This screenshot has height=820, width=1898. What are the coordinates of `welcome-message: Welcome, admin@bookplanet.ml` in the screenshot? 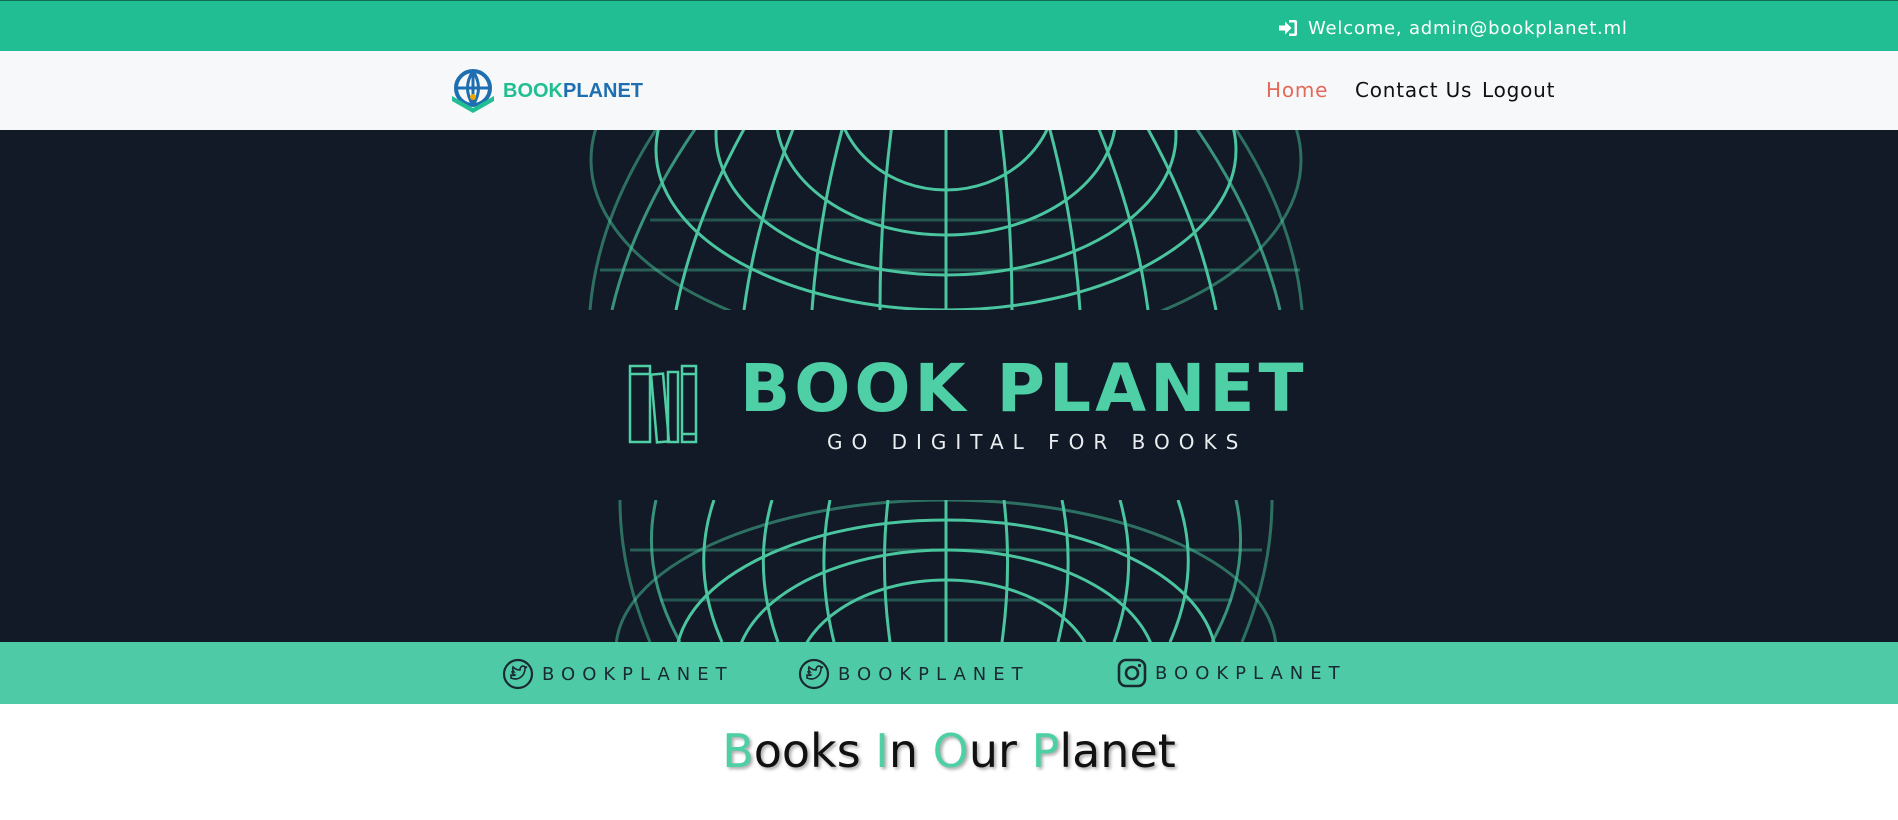 It's located at (1453, 28).